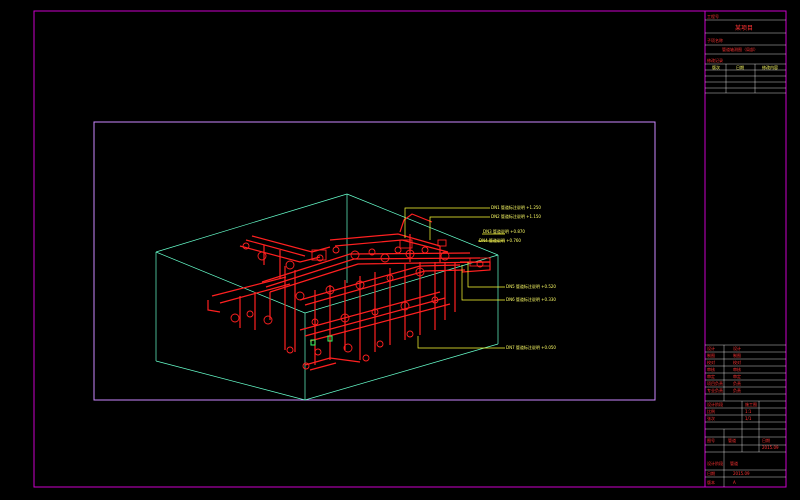 This screenshot has width=800, height=500. Describe the element at coordinates (516, 207) in the screenshot. I see `callout-1: DN1 管道标注说明 +1.250` at that location.